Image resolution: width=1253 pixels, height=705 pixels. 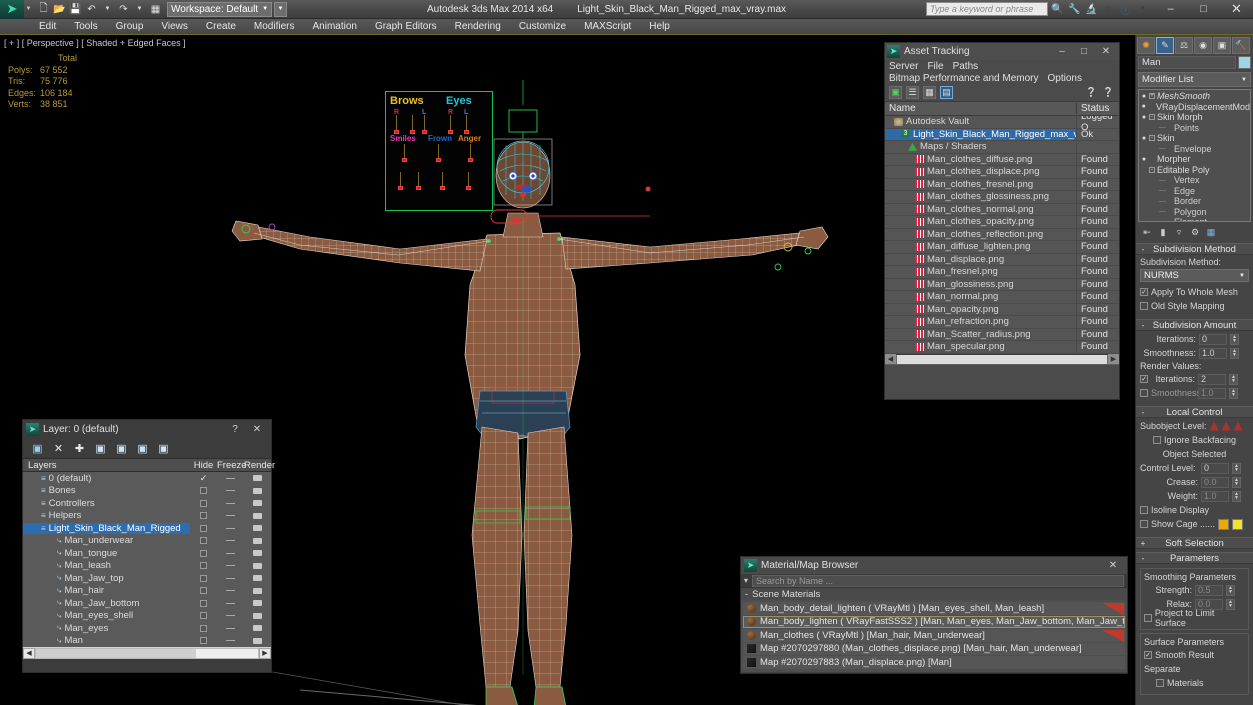 What do you see at coordinates (981, 322) in the screenshot?
I see `asset-row-name-cell: Man_refraction.png` at bounding box center [981, 322].